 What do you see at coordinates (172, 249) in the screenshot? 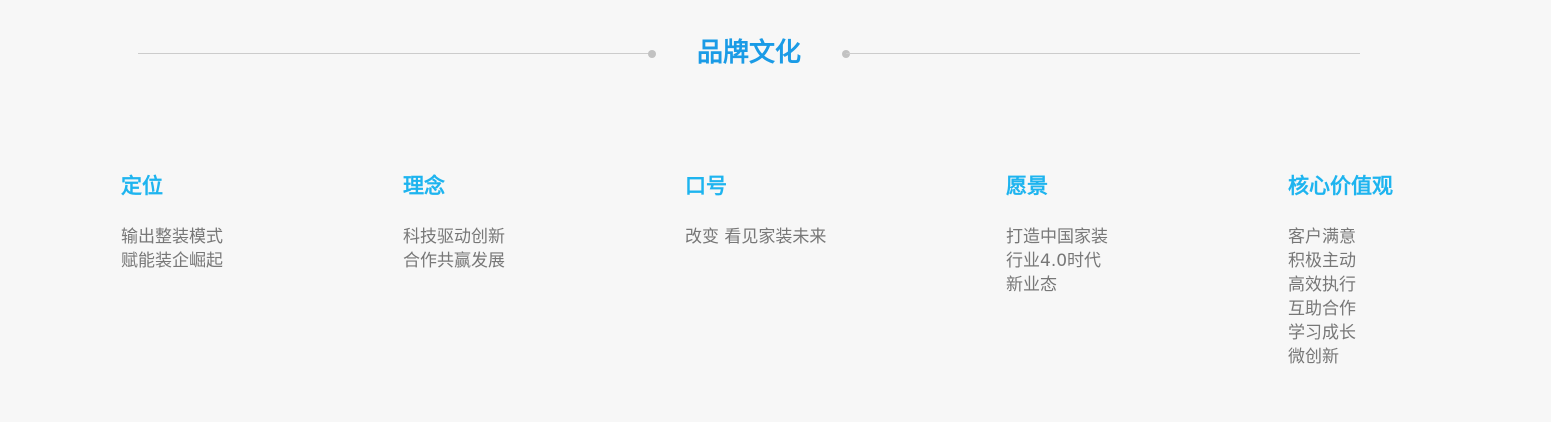
I see `column-text: 输出整装模式 赋能装企崛起` at bounding box center [172, 249].